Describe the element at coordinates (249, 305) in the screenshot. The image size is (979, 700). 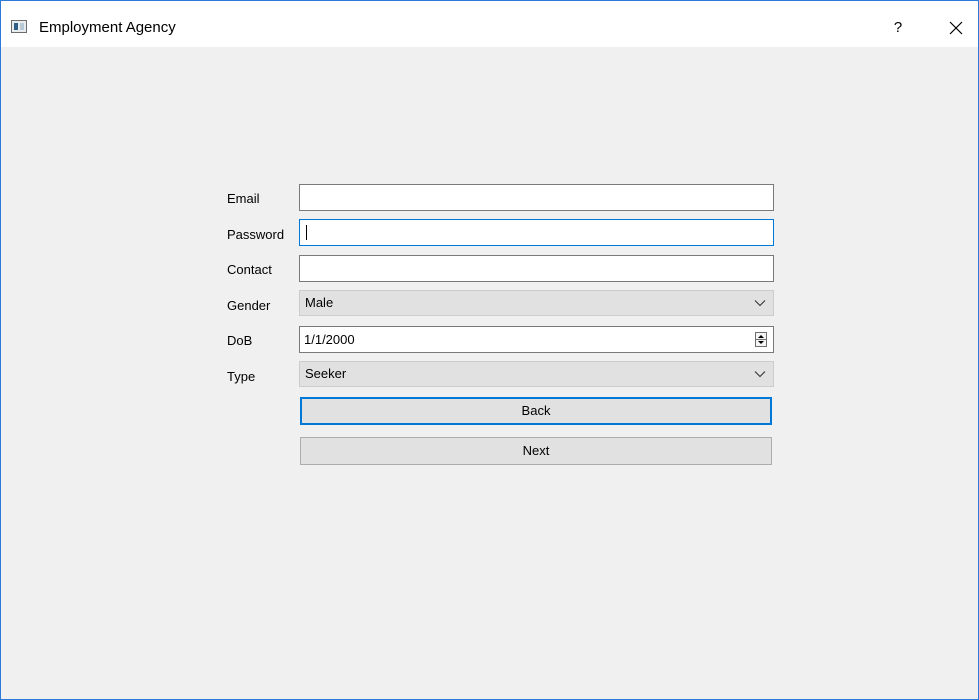
I see `gender-label: Gender` at that location.